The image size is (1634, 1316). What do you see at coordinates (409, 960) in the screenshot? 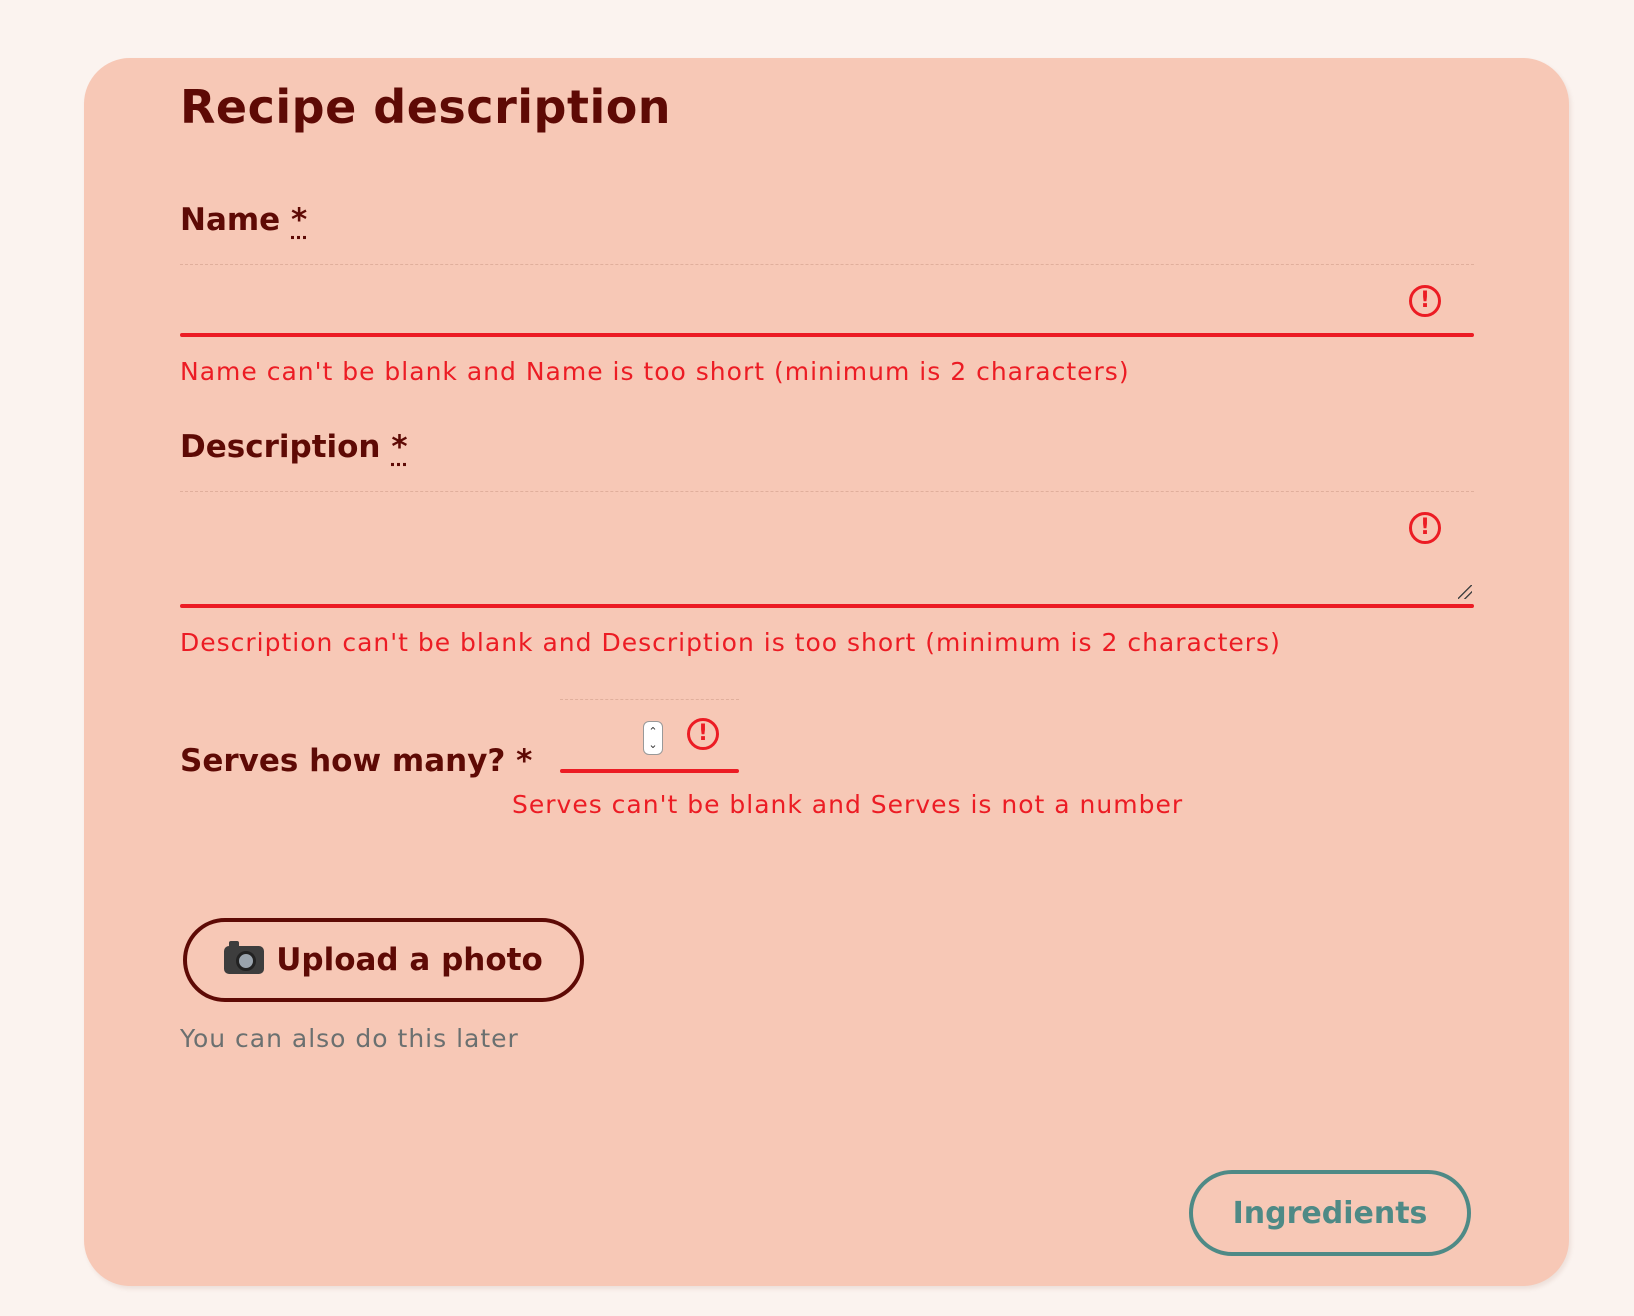
I see `upload-photo-label: Upload a photo` at bounding box center [409, 960].